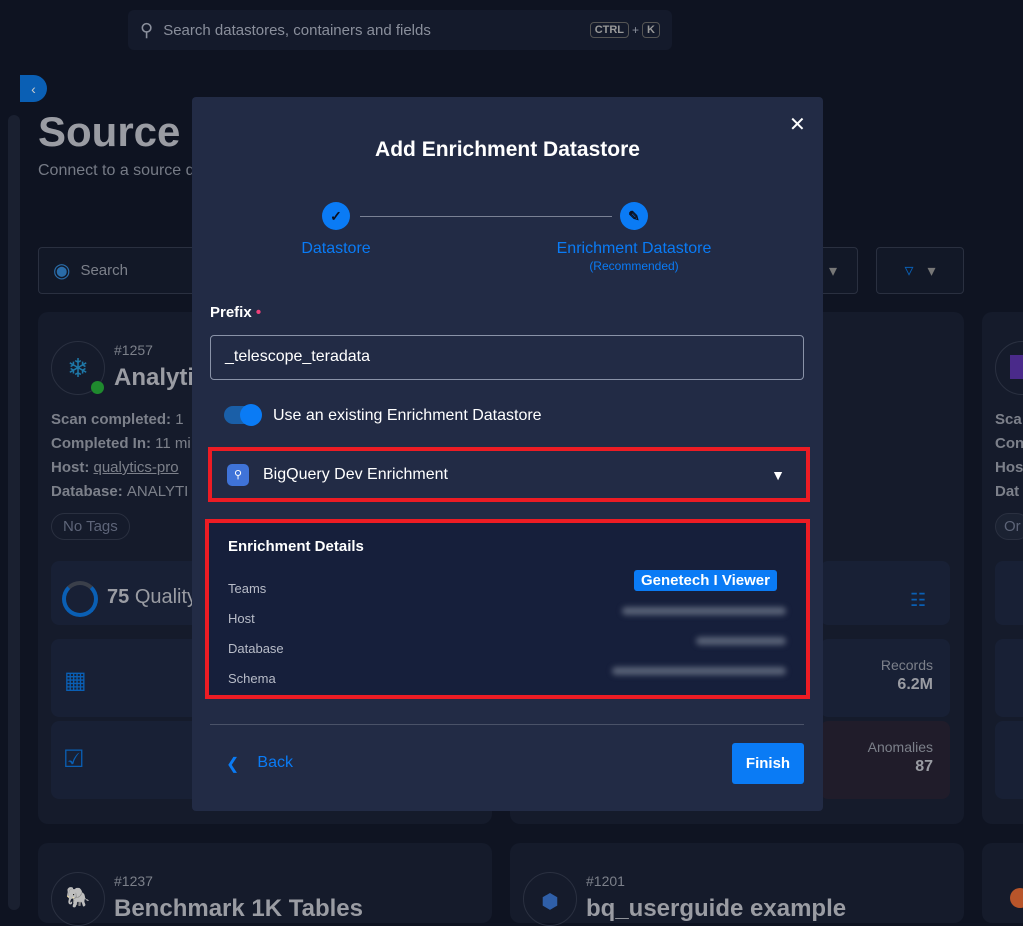 Image resolution: width=1023 pixels, height=926 pixels. I want to click on toggle-thumb, so click(251, 415).